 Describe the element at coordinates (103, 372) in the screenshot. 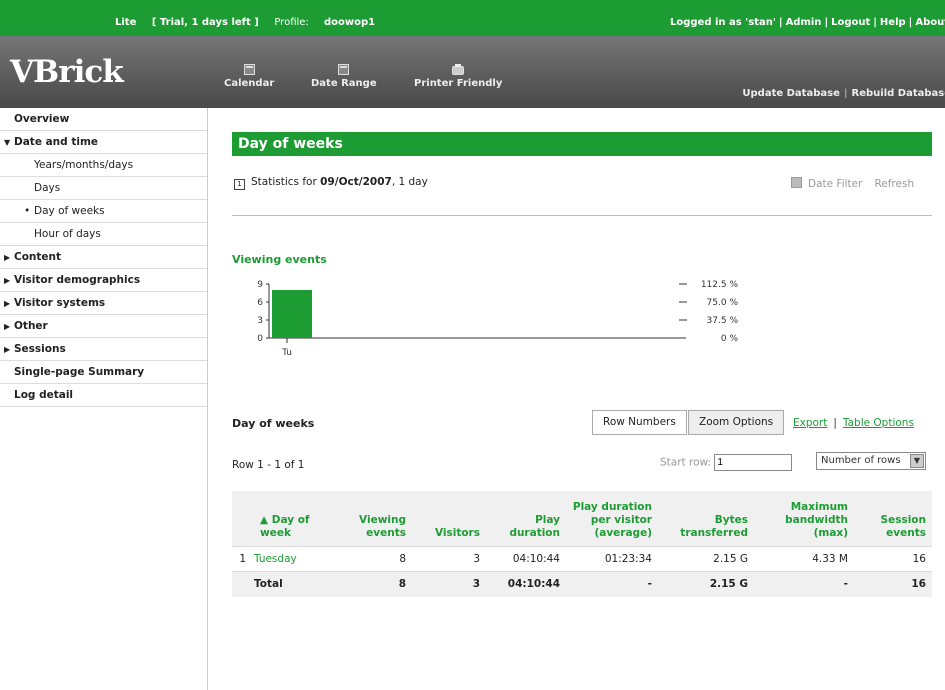

I see `sidebar-item-single-page-summary: Single-page Summary` at that location.